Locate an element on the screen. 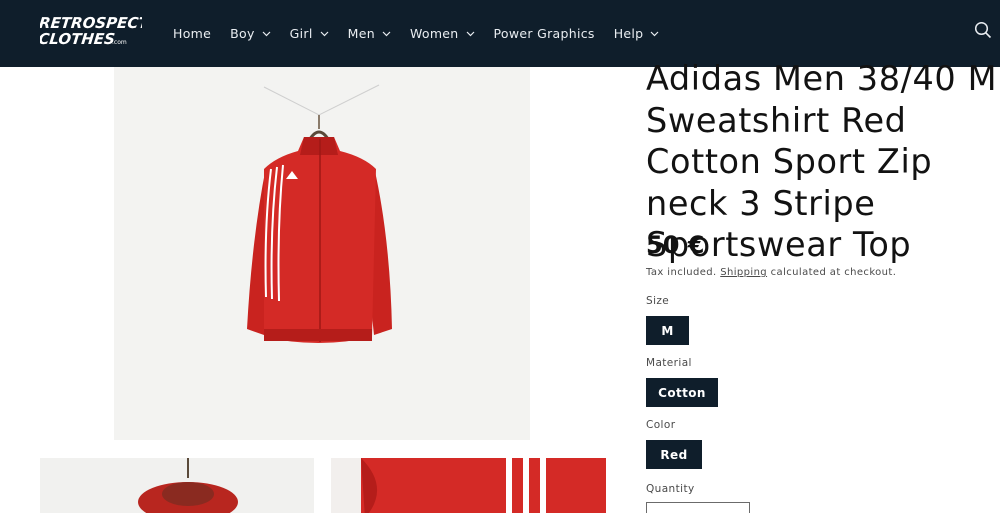 The image size is (1000, 513). size-option-button: M is located at coordinates (667, 330).